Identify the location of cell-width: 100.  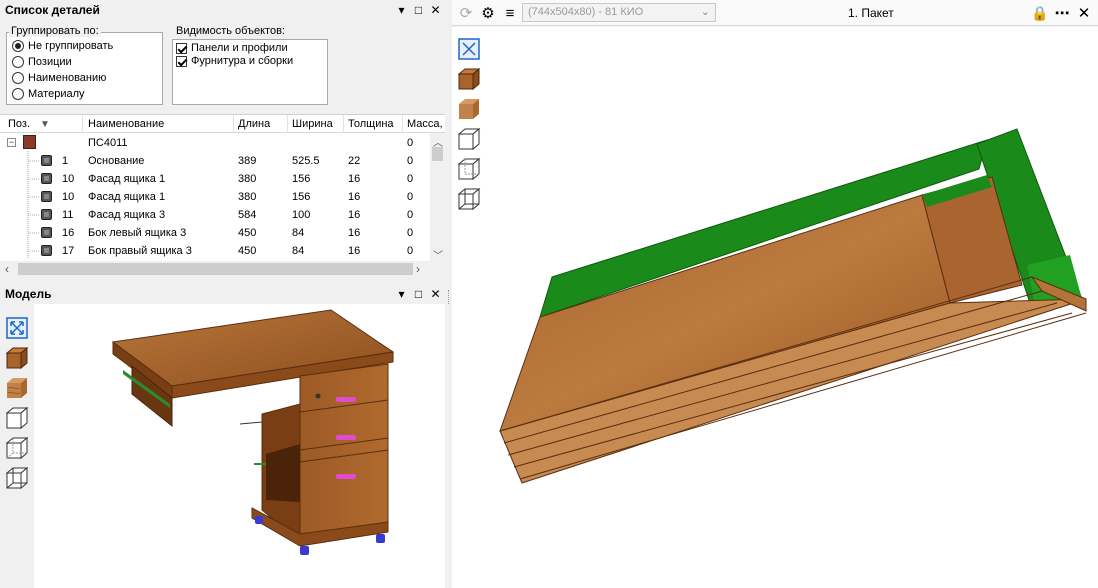
(301, 215).